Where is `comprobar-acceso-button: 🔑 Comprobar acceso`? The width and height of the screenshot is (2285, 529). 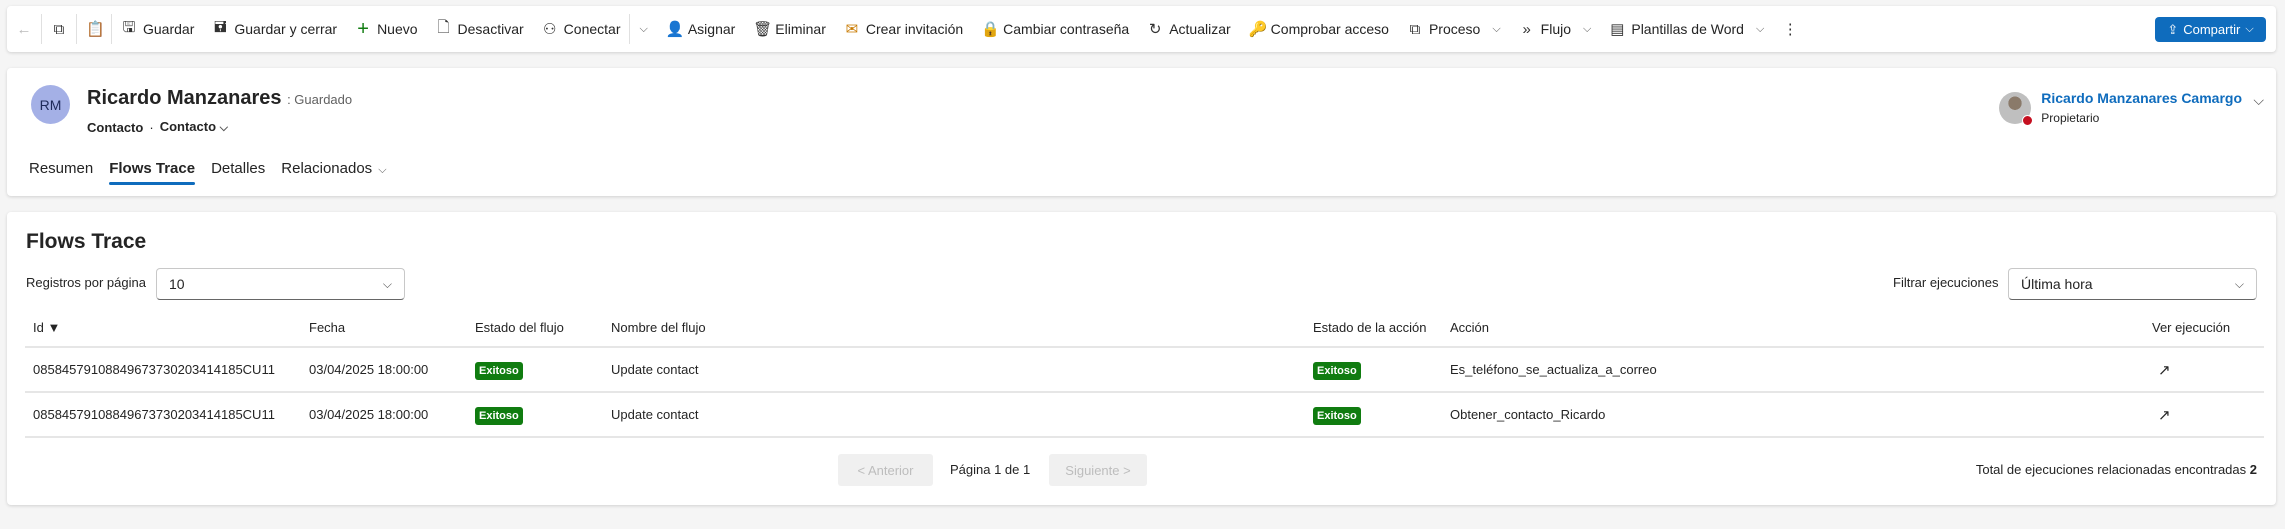 comprobar-acceso-button: 🔑 Comprobar acceso is located at coordinates (1319, 29).